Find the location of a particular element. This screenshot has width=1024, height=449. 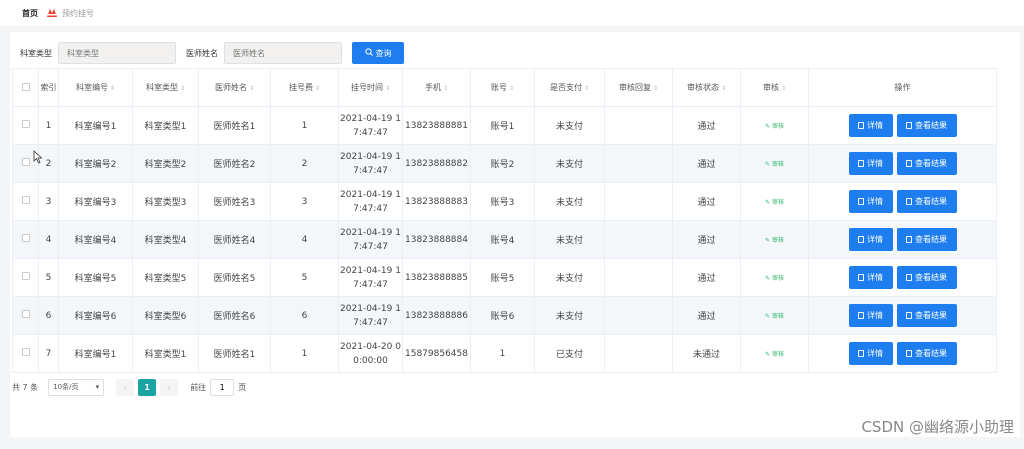

col-time: 挂号时间 ⇕ is located at coordinates (370, 87).